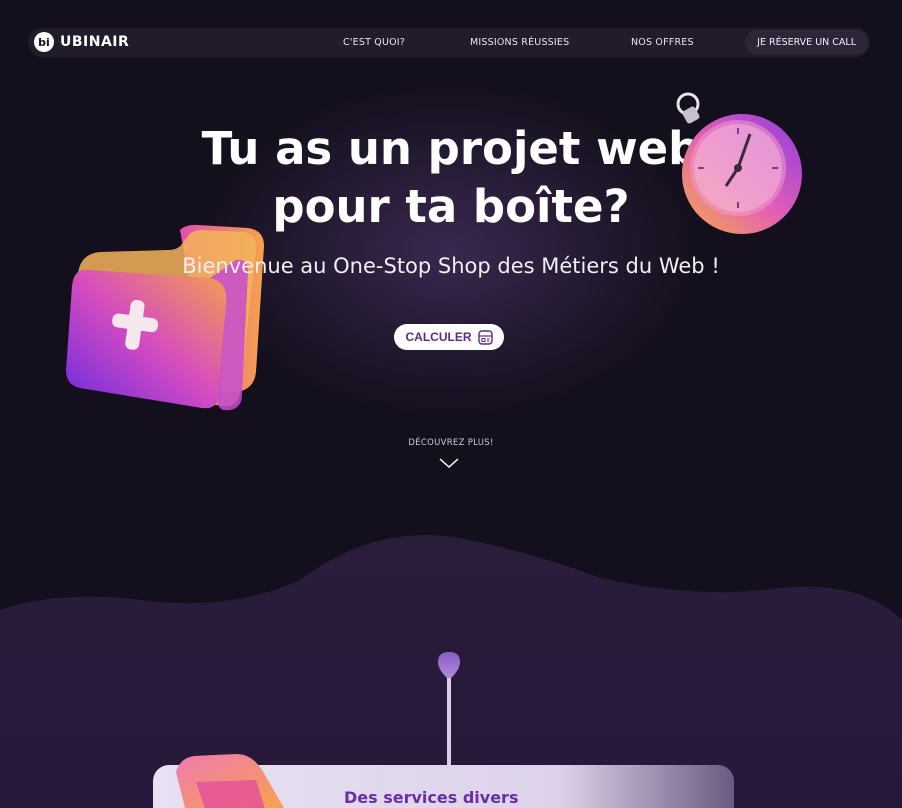 This screenshot has width=902, height=808. What do you see at coordinates (451, 443) in the screenshot?
I see `discover-more-link: DÉCOUVREZ PLUS!` at bounding box center [451, 443].